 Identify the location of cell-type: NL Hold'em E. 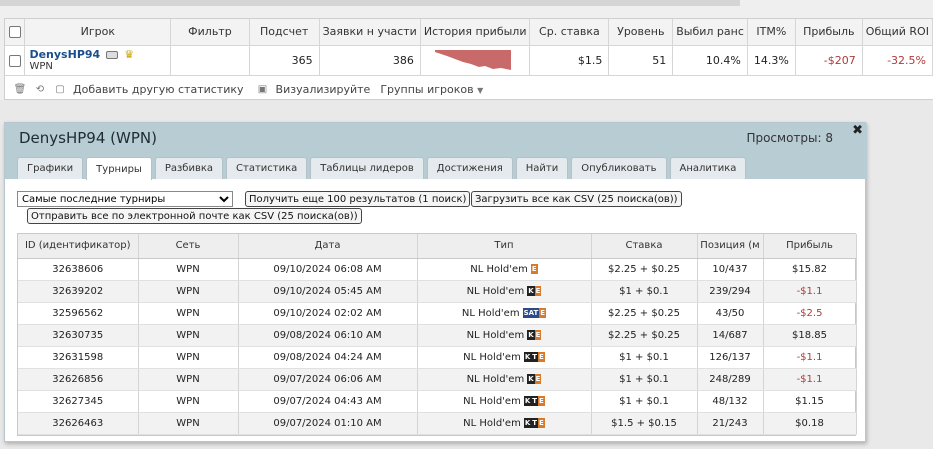
(504, 269).